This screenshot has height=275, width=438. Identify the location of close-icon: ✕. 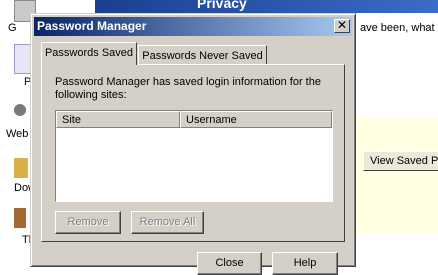
(342, 26).